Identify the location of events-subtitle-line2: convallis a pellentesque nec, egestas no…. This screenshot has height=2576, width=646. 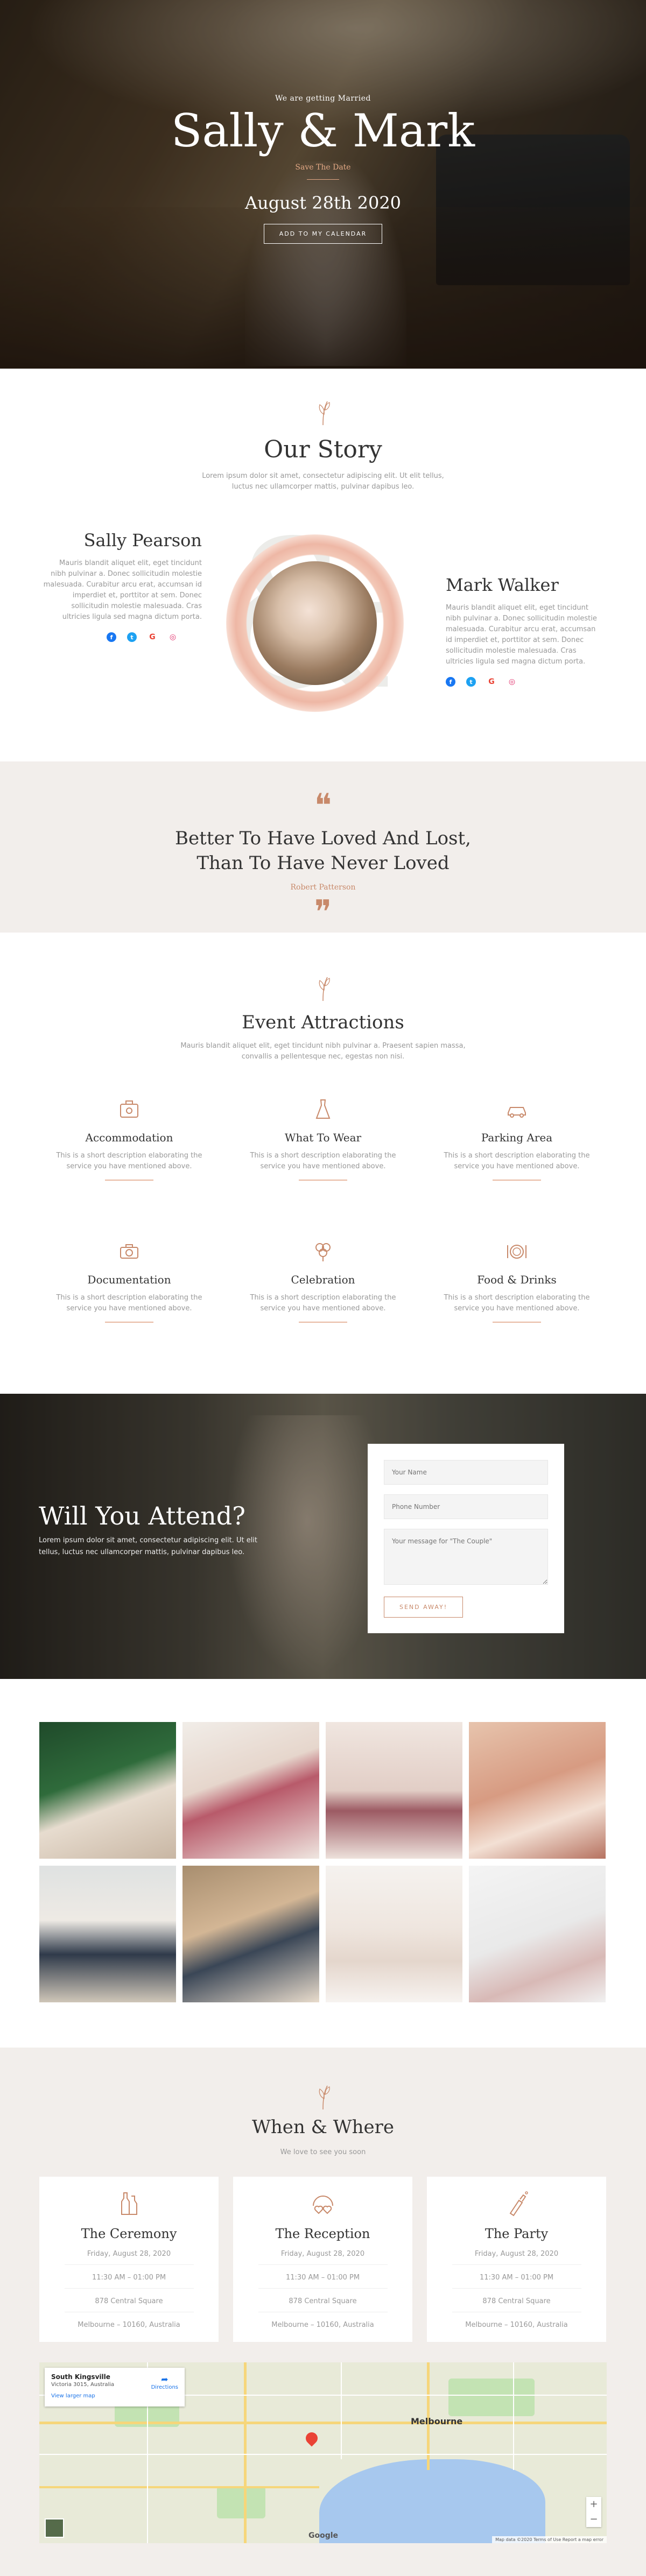
(323, 1057).